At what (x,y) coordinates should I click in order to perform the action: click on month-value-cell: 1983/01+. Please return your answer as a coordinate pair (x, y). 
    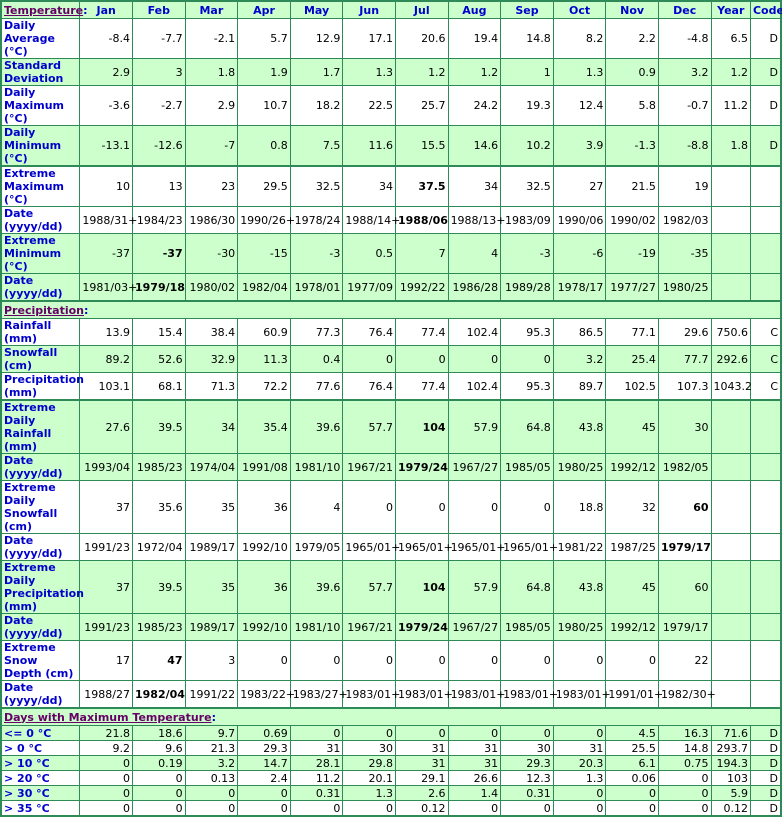
    Looking at the image, I should click on (529, 694).